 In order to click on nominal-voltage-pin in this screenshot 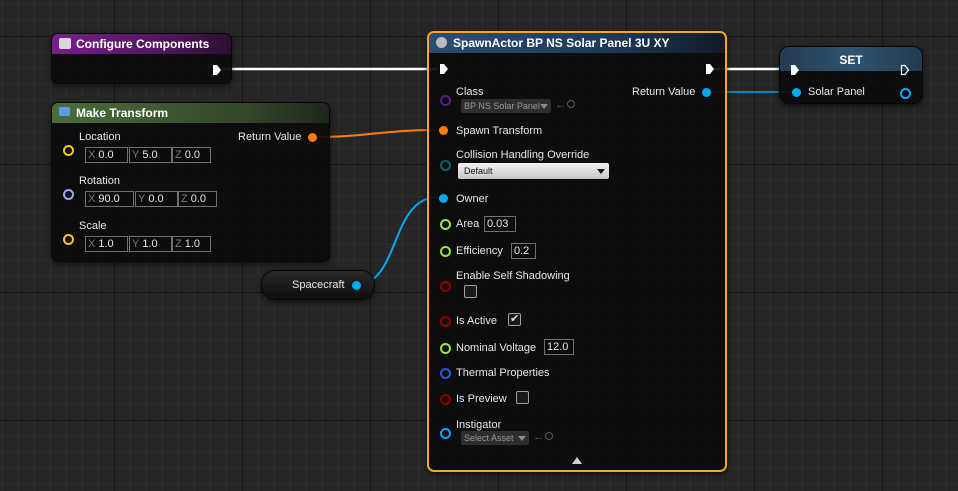, I will do `click(445, 348)`.